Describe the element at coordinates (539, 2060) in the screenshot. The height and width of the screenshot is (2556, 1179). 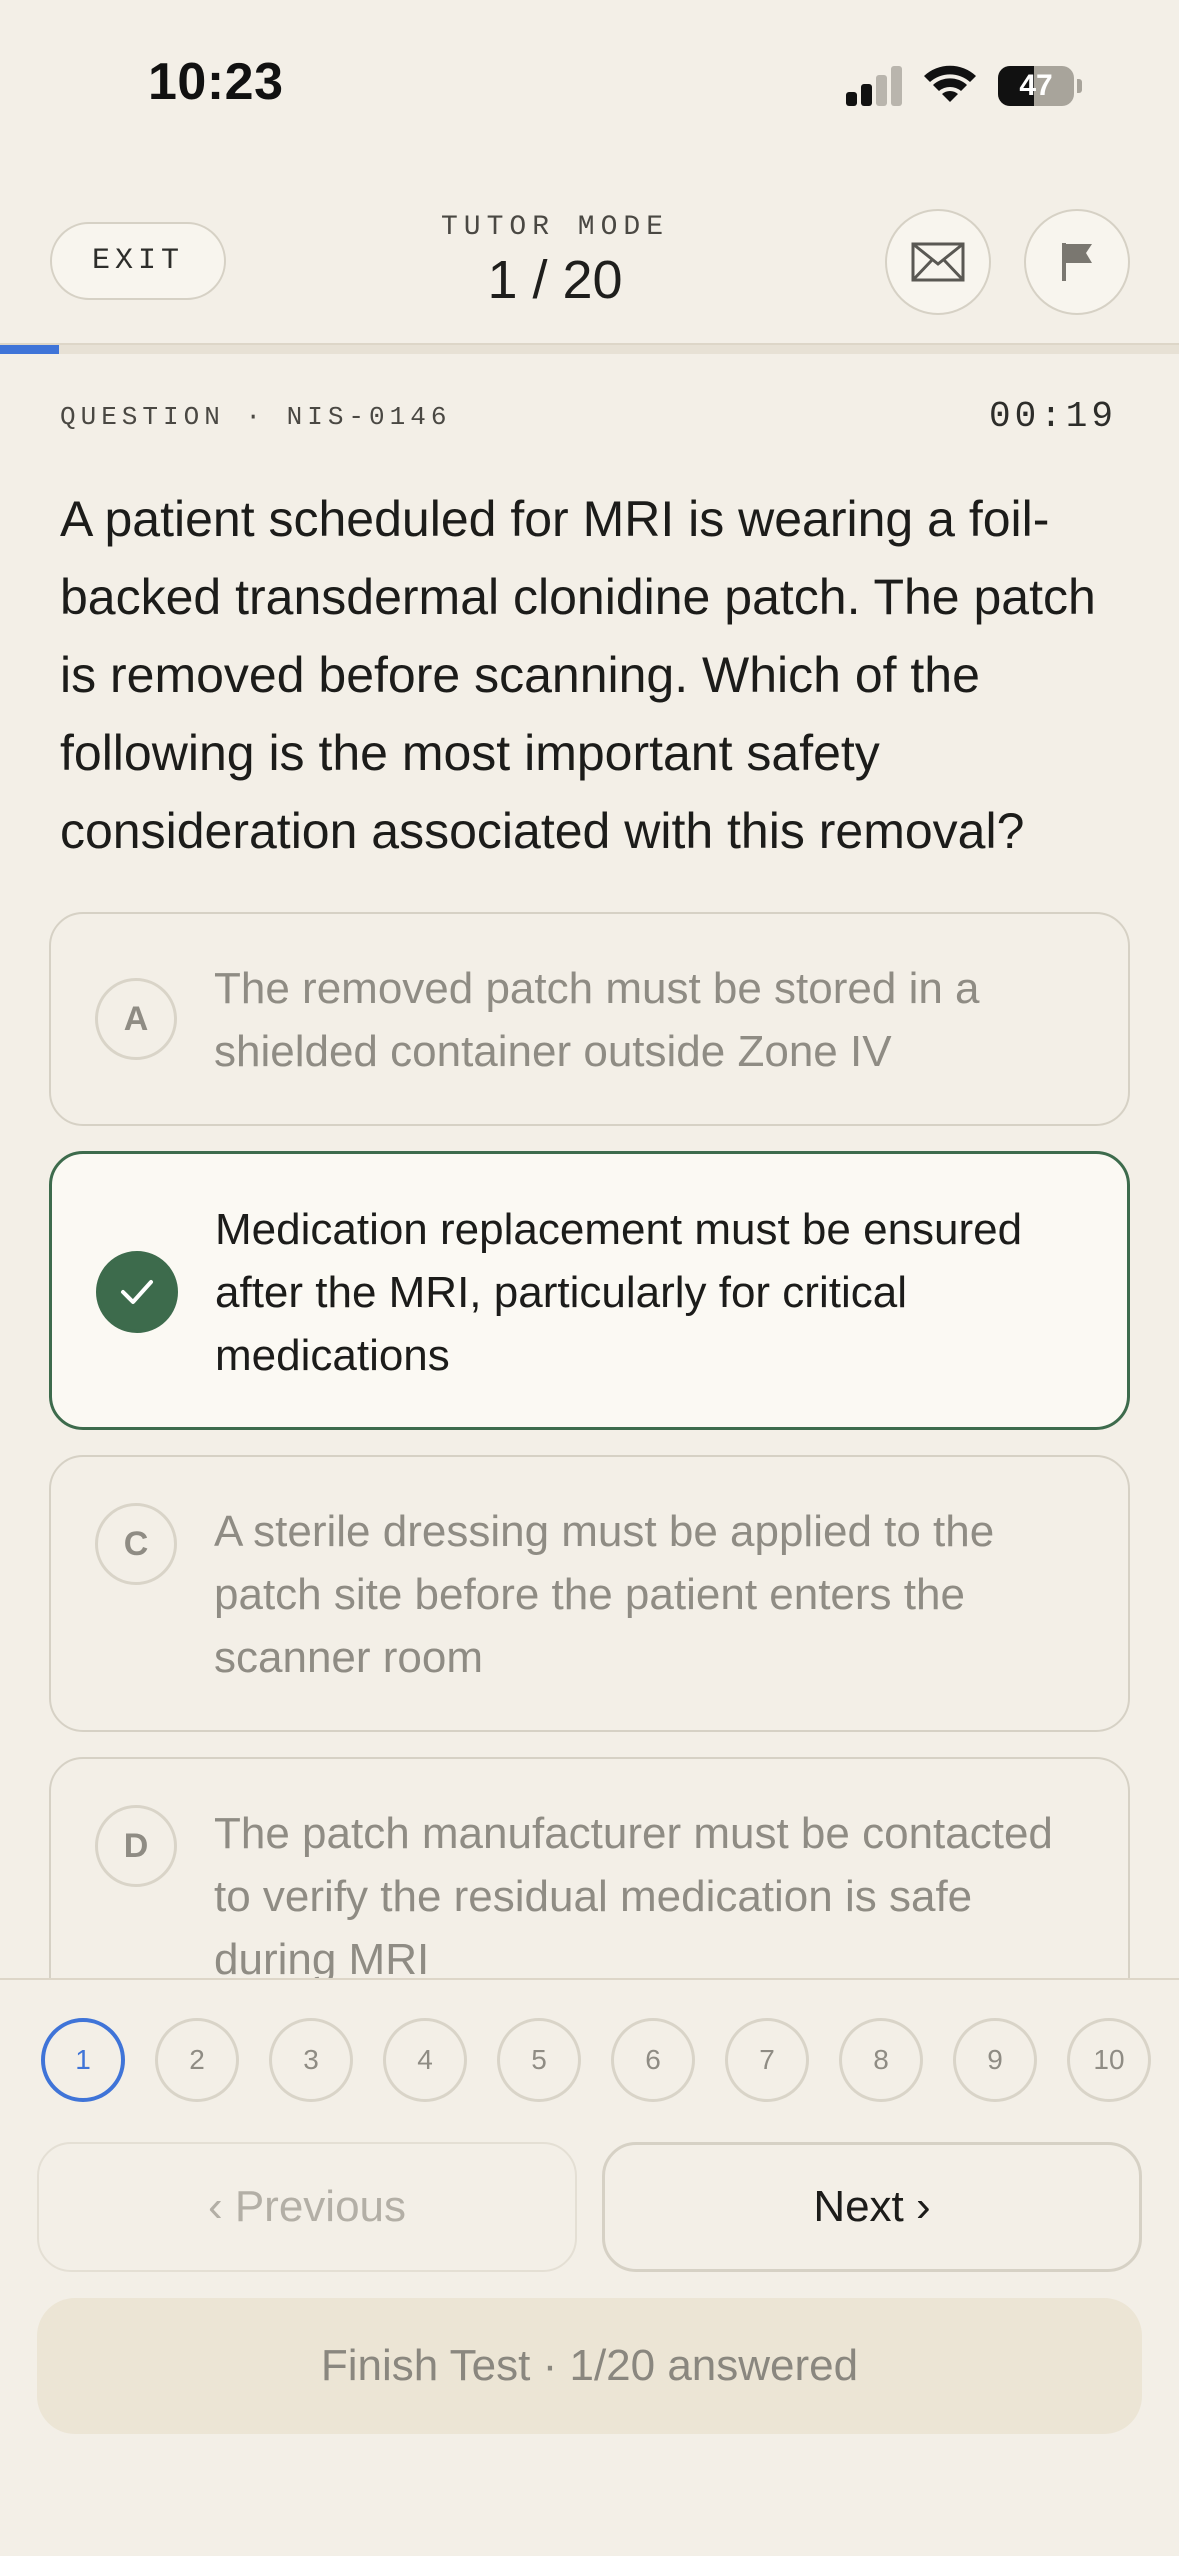
I see `question-nav-5: 5` at that location.